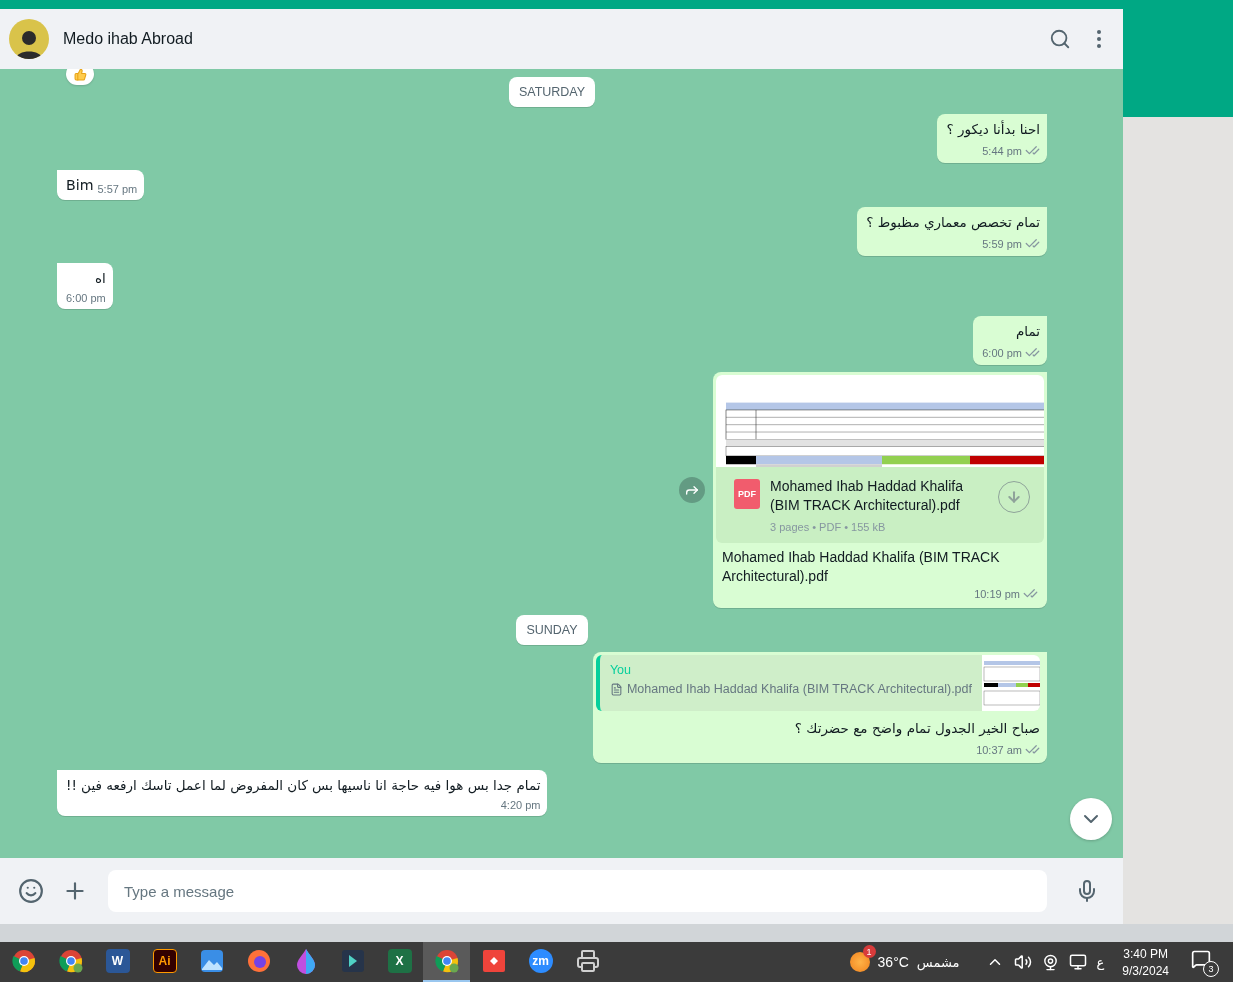 The width and height of the screenshot is (1233, 982). What do you see at coordinates (1022, 962) in the screenshot?
I see `volume-icon` at bounding box center [1022, 962].